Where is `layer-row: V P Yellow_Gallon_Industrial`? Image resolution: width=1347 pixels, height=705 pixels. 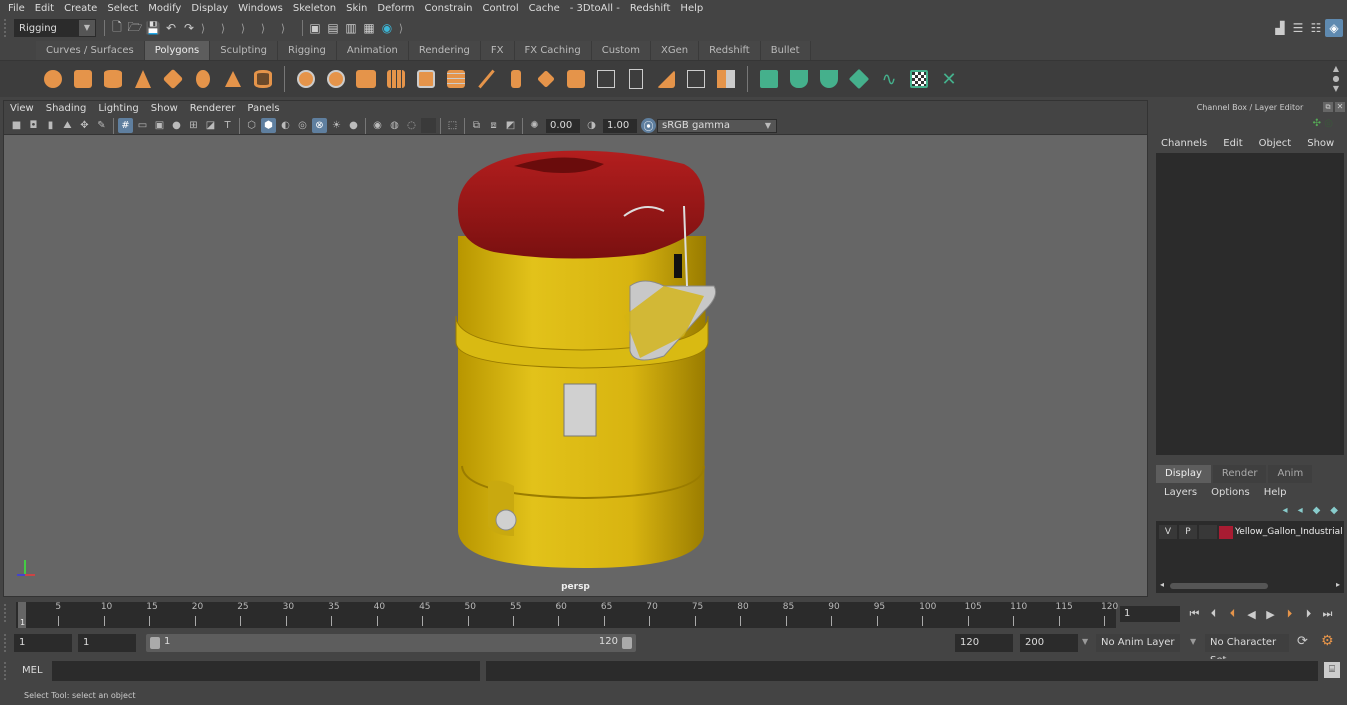
layer-row: V P Yellow_Gallon_Industrial is located at coordinates (1250, 532).